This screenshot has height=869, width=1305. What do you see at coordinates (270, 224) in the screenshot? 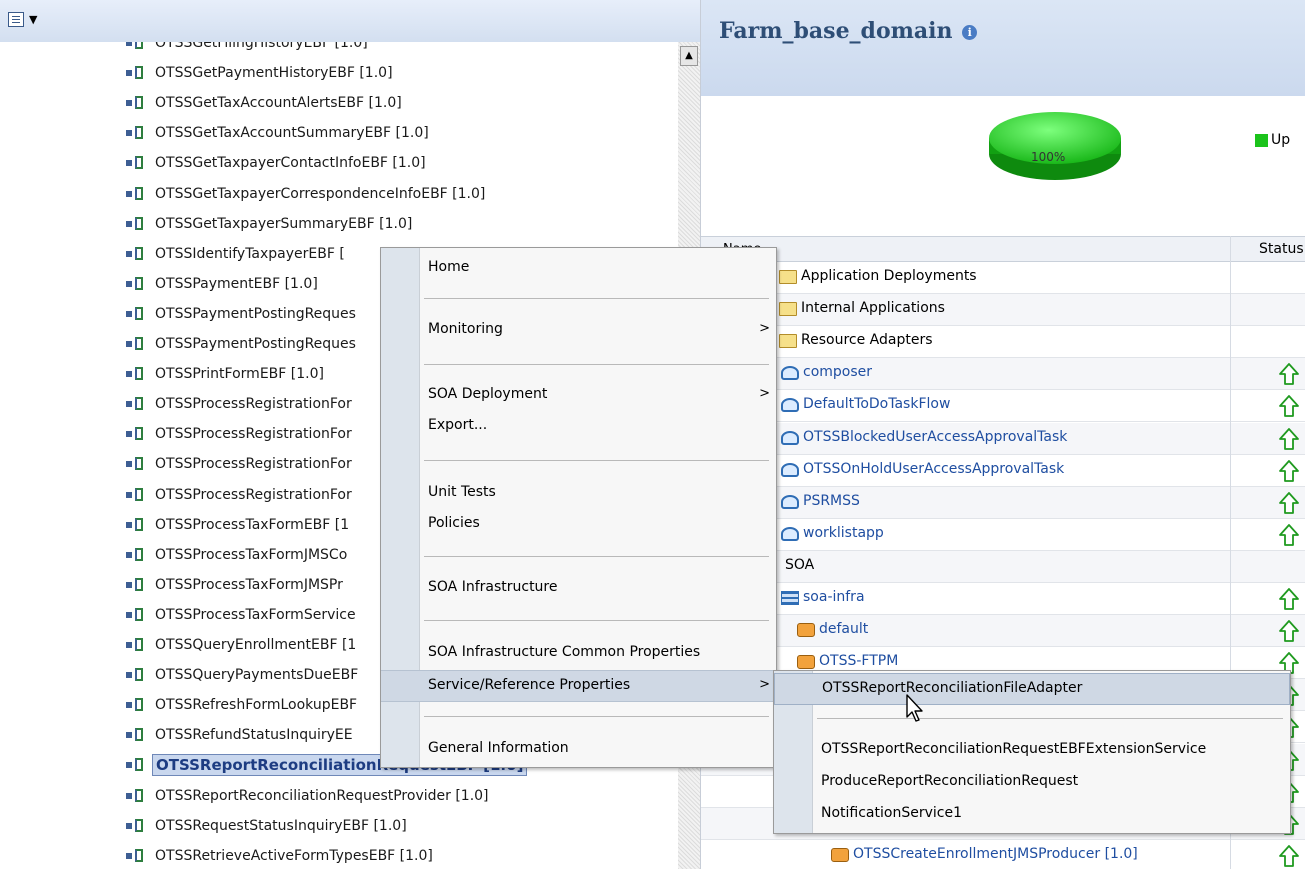
I see `tree-item: OTSSGetTaxpayerSummaryEBF [1.0]` at bounding box center [270, 224].